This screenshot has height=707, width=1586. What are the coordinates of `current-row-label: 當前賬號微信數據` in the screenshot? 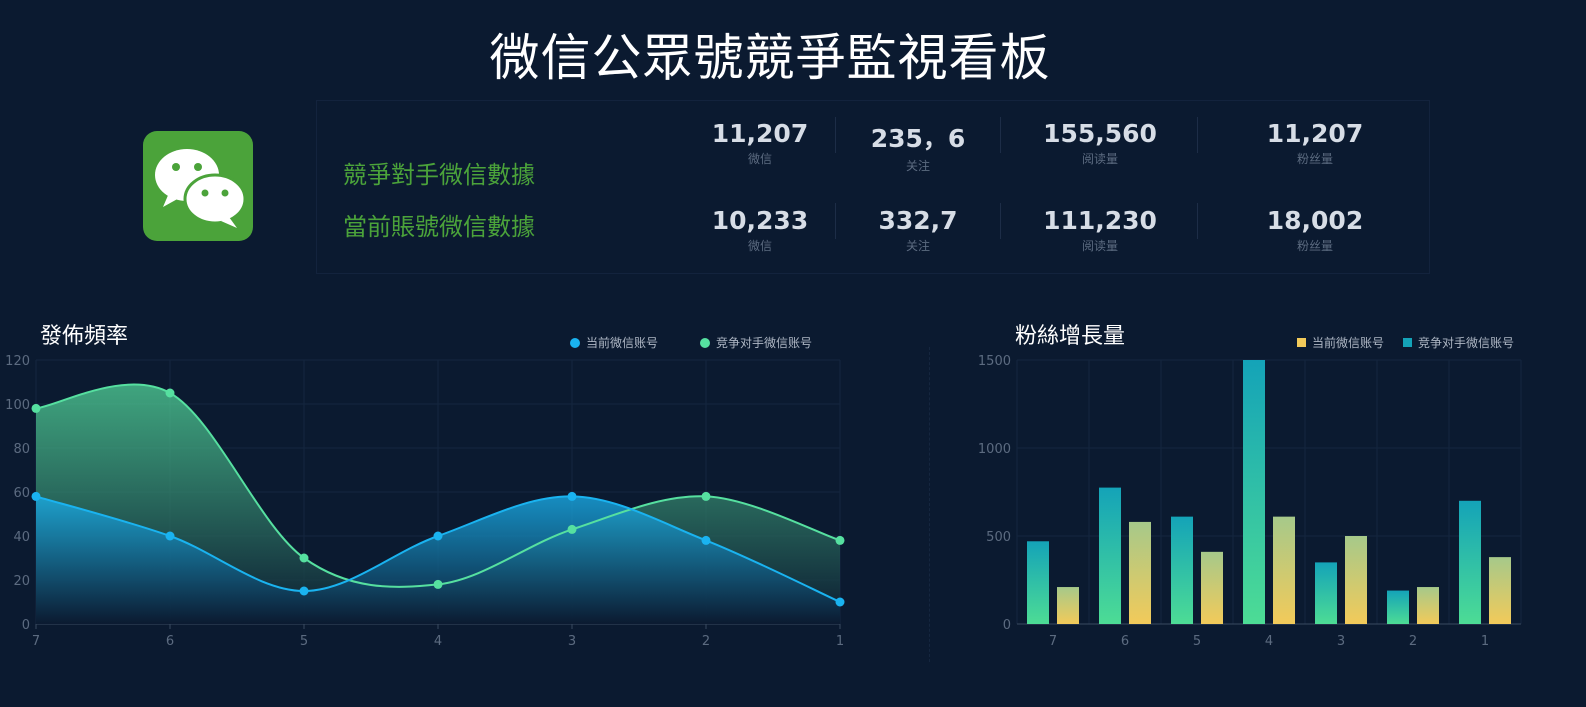 It's located at (439, 227).